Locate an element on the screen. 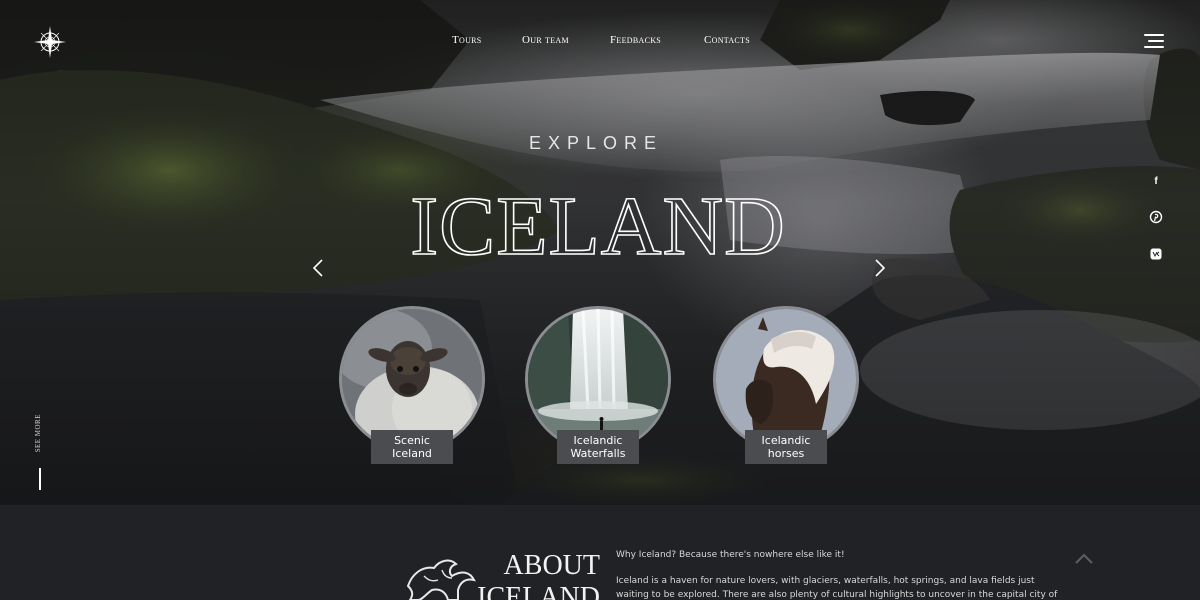 The image size is (1200, 600). about-title-line: ICELAND is located at coordinates (538, 591).